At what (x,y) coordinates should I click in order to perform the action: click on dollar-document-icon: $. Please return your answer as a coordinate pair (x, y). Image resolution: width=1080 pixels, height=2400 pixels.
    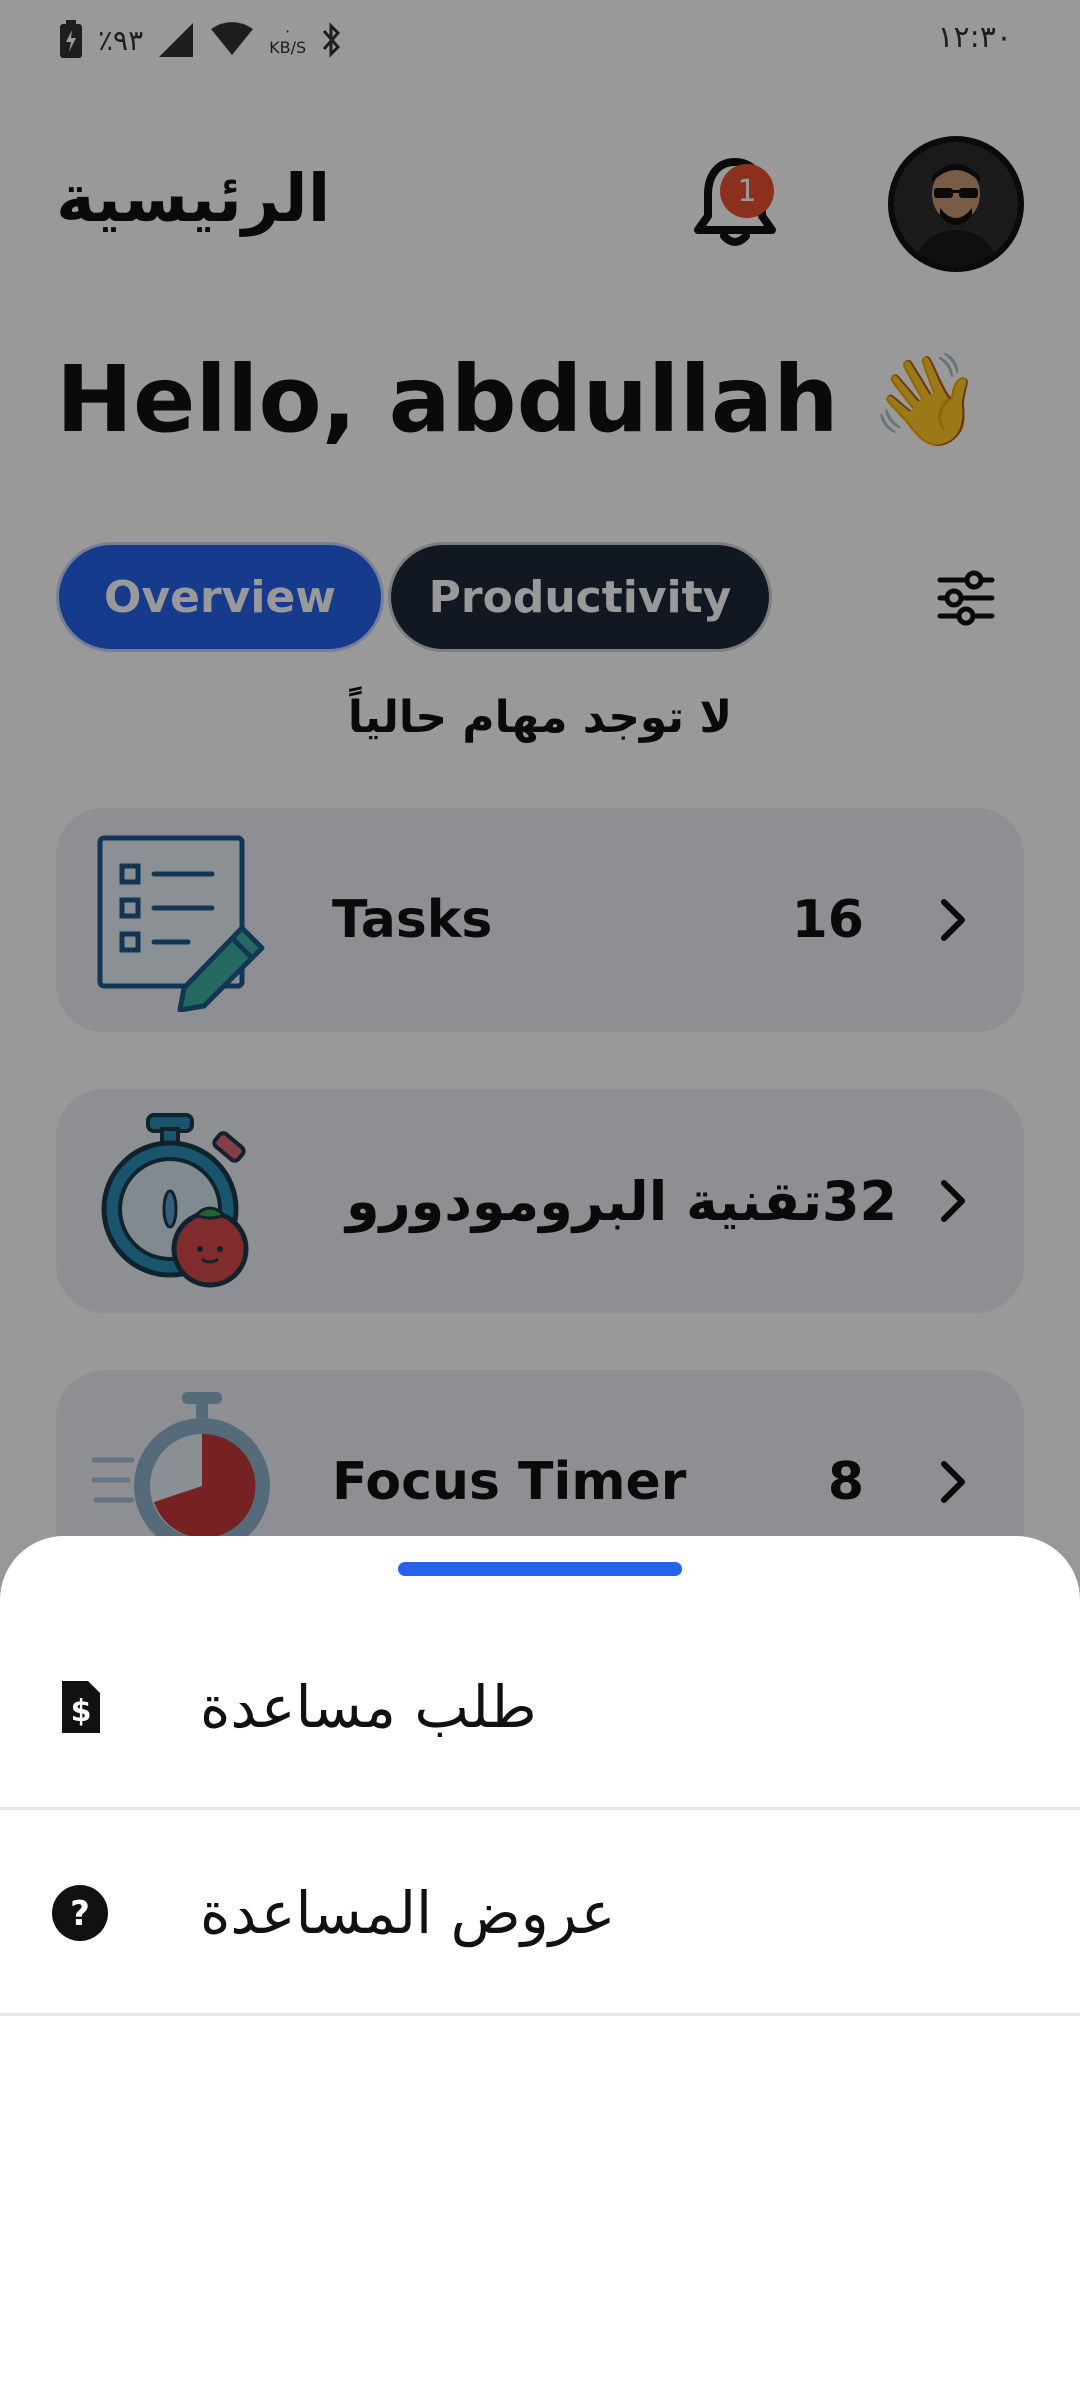
    Looking at the image, I should click on (81, 1707).